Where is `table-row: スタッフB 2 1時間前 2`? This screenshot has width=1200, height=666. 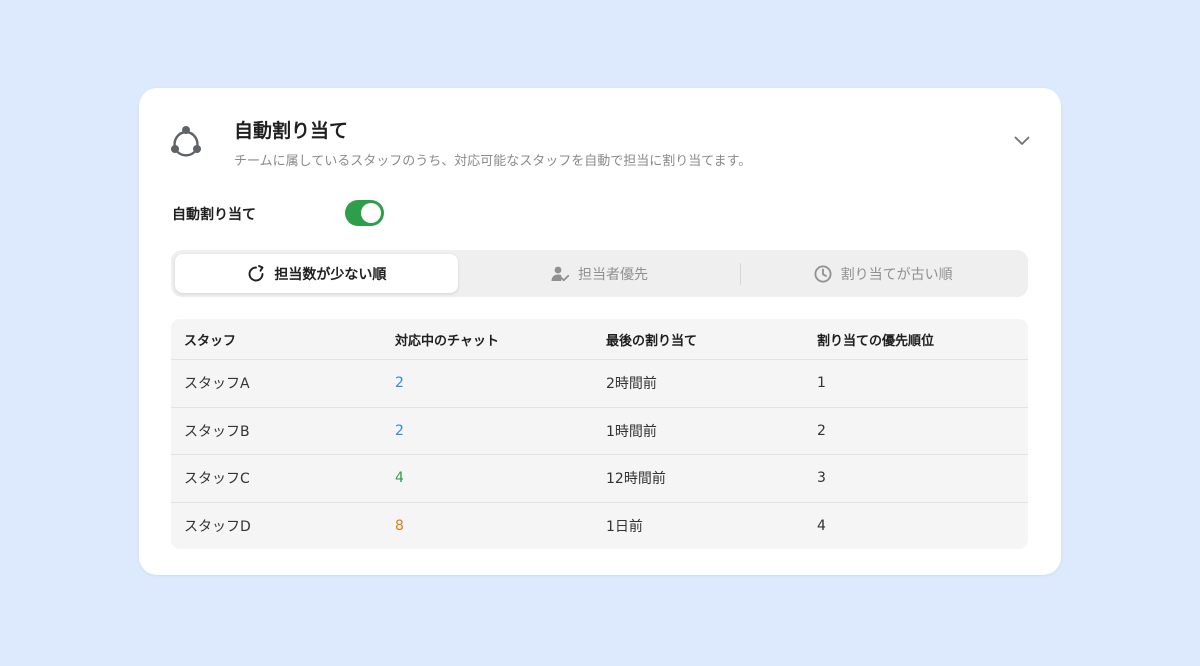
table-row: スタッフB 2 1時間前 2 is located at coordinates (599, 430).